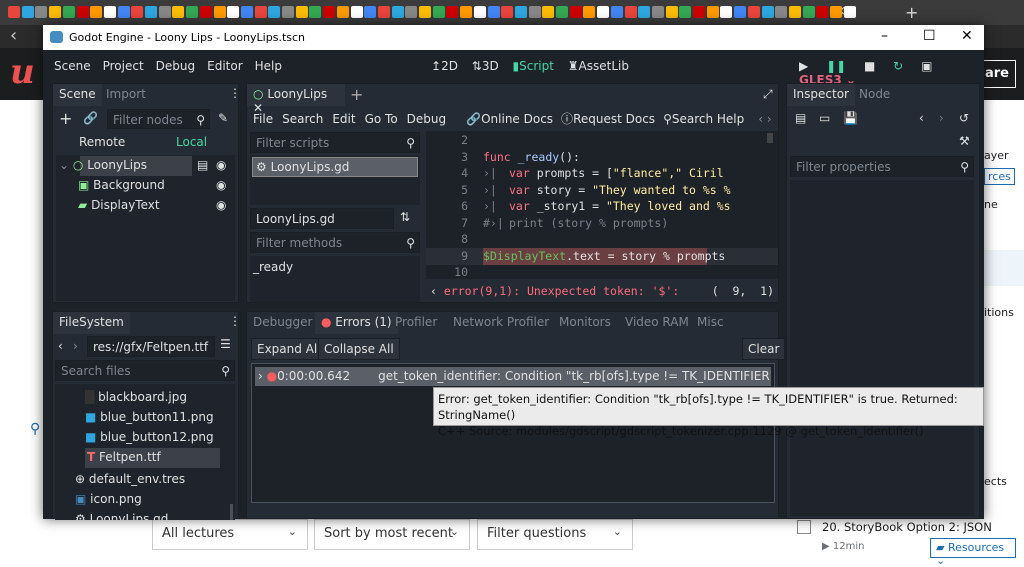 Image resolution: width=1024 pixels, height=567 pixels. I want to click on history-back-icon: ‹, so click(921, 118).